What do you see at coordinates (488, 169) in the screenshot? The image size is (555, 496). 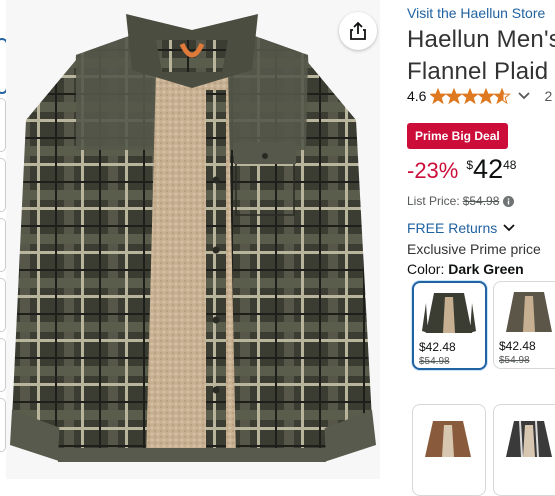 I see `price-whole: 42` at bounding box center [488, 169].